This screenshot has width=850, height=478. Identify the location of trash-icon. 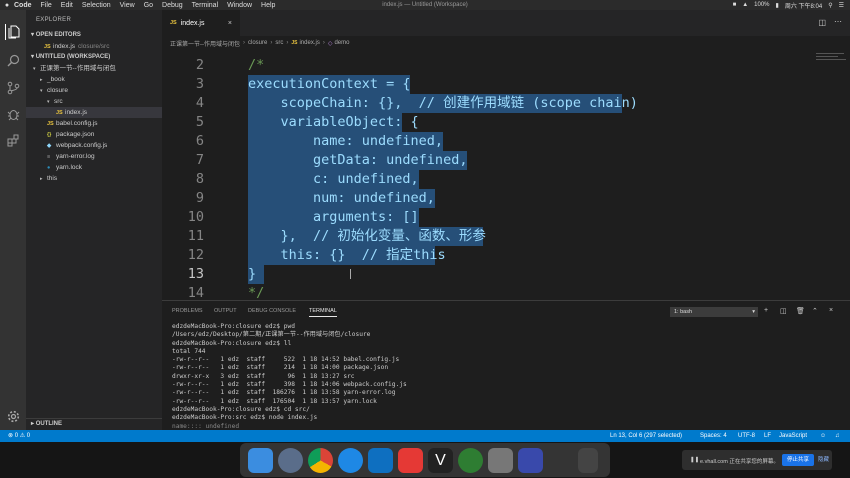
(588, 460).